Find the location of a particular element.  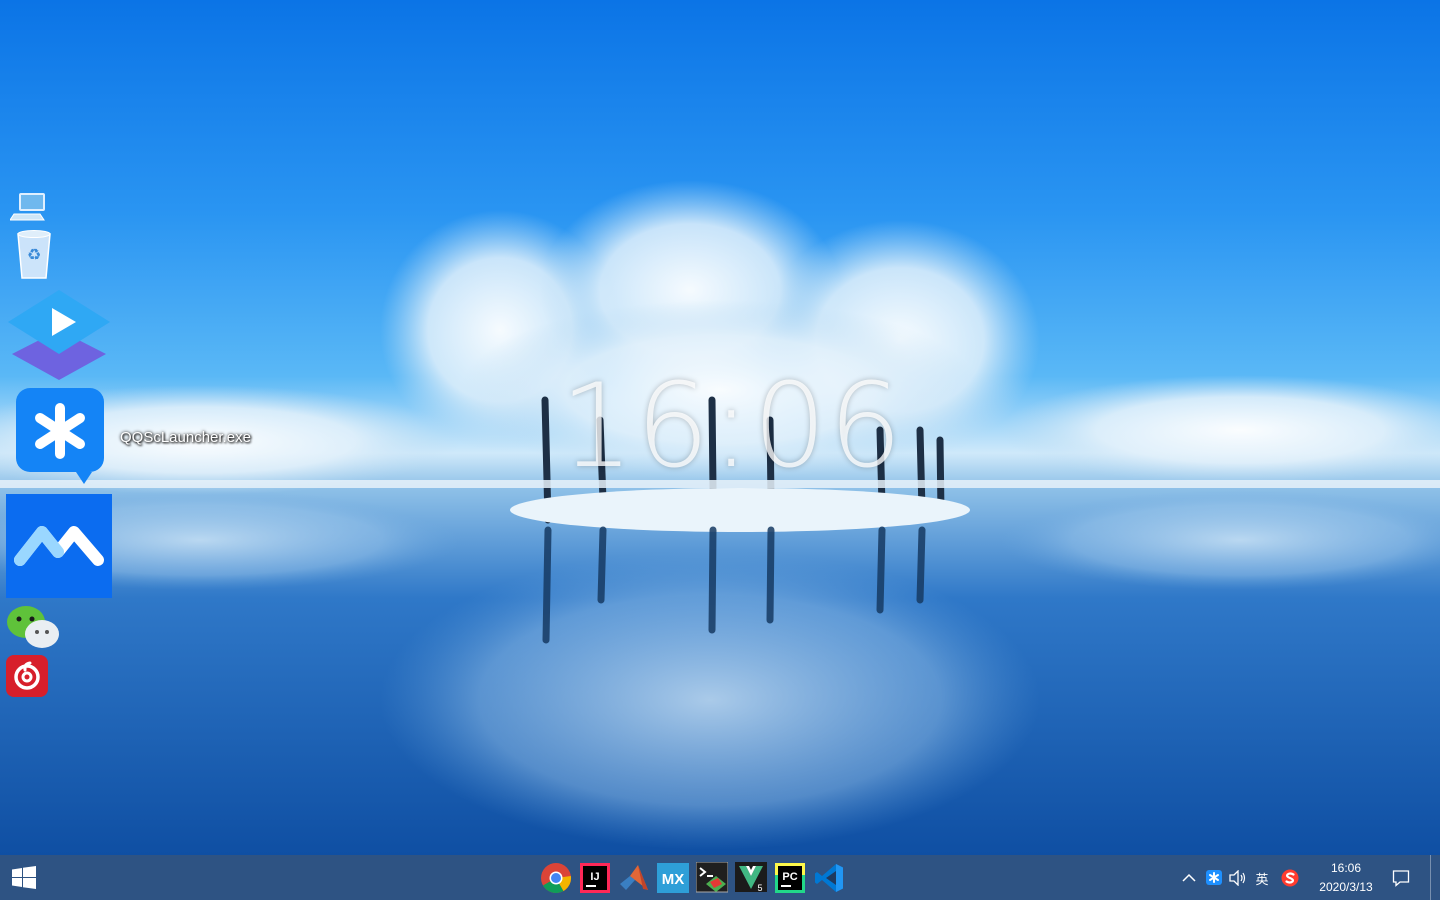

taskbar-app-matlab is located at coordinates (634, 878).